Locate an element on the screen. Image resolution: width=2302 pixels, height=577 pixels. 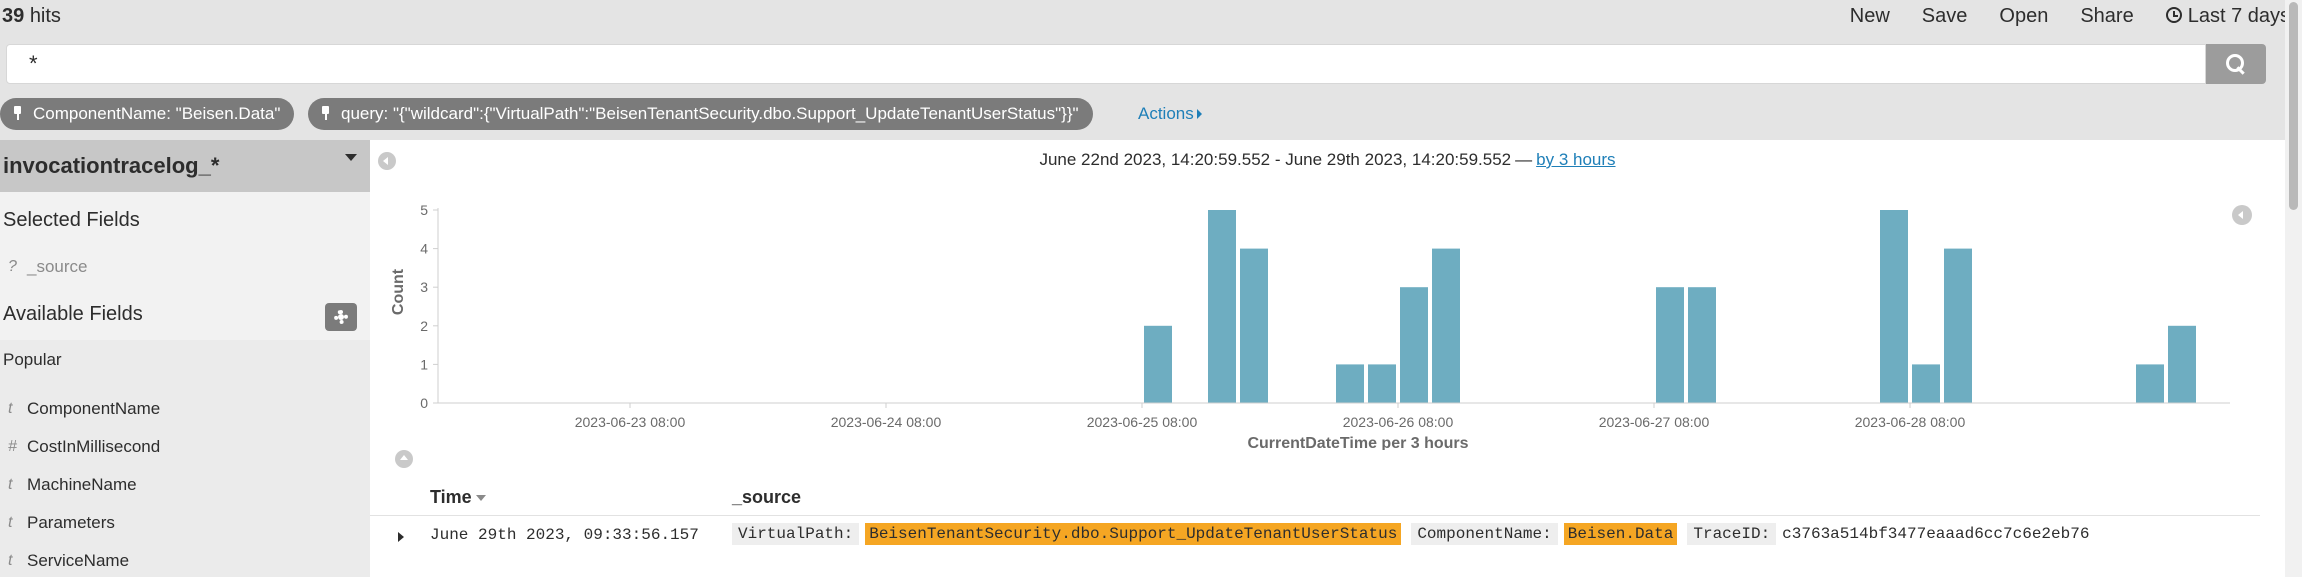
filter-actions-link: Actions is located at coordinates (1170, 114).